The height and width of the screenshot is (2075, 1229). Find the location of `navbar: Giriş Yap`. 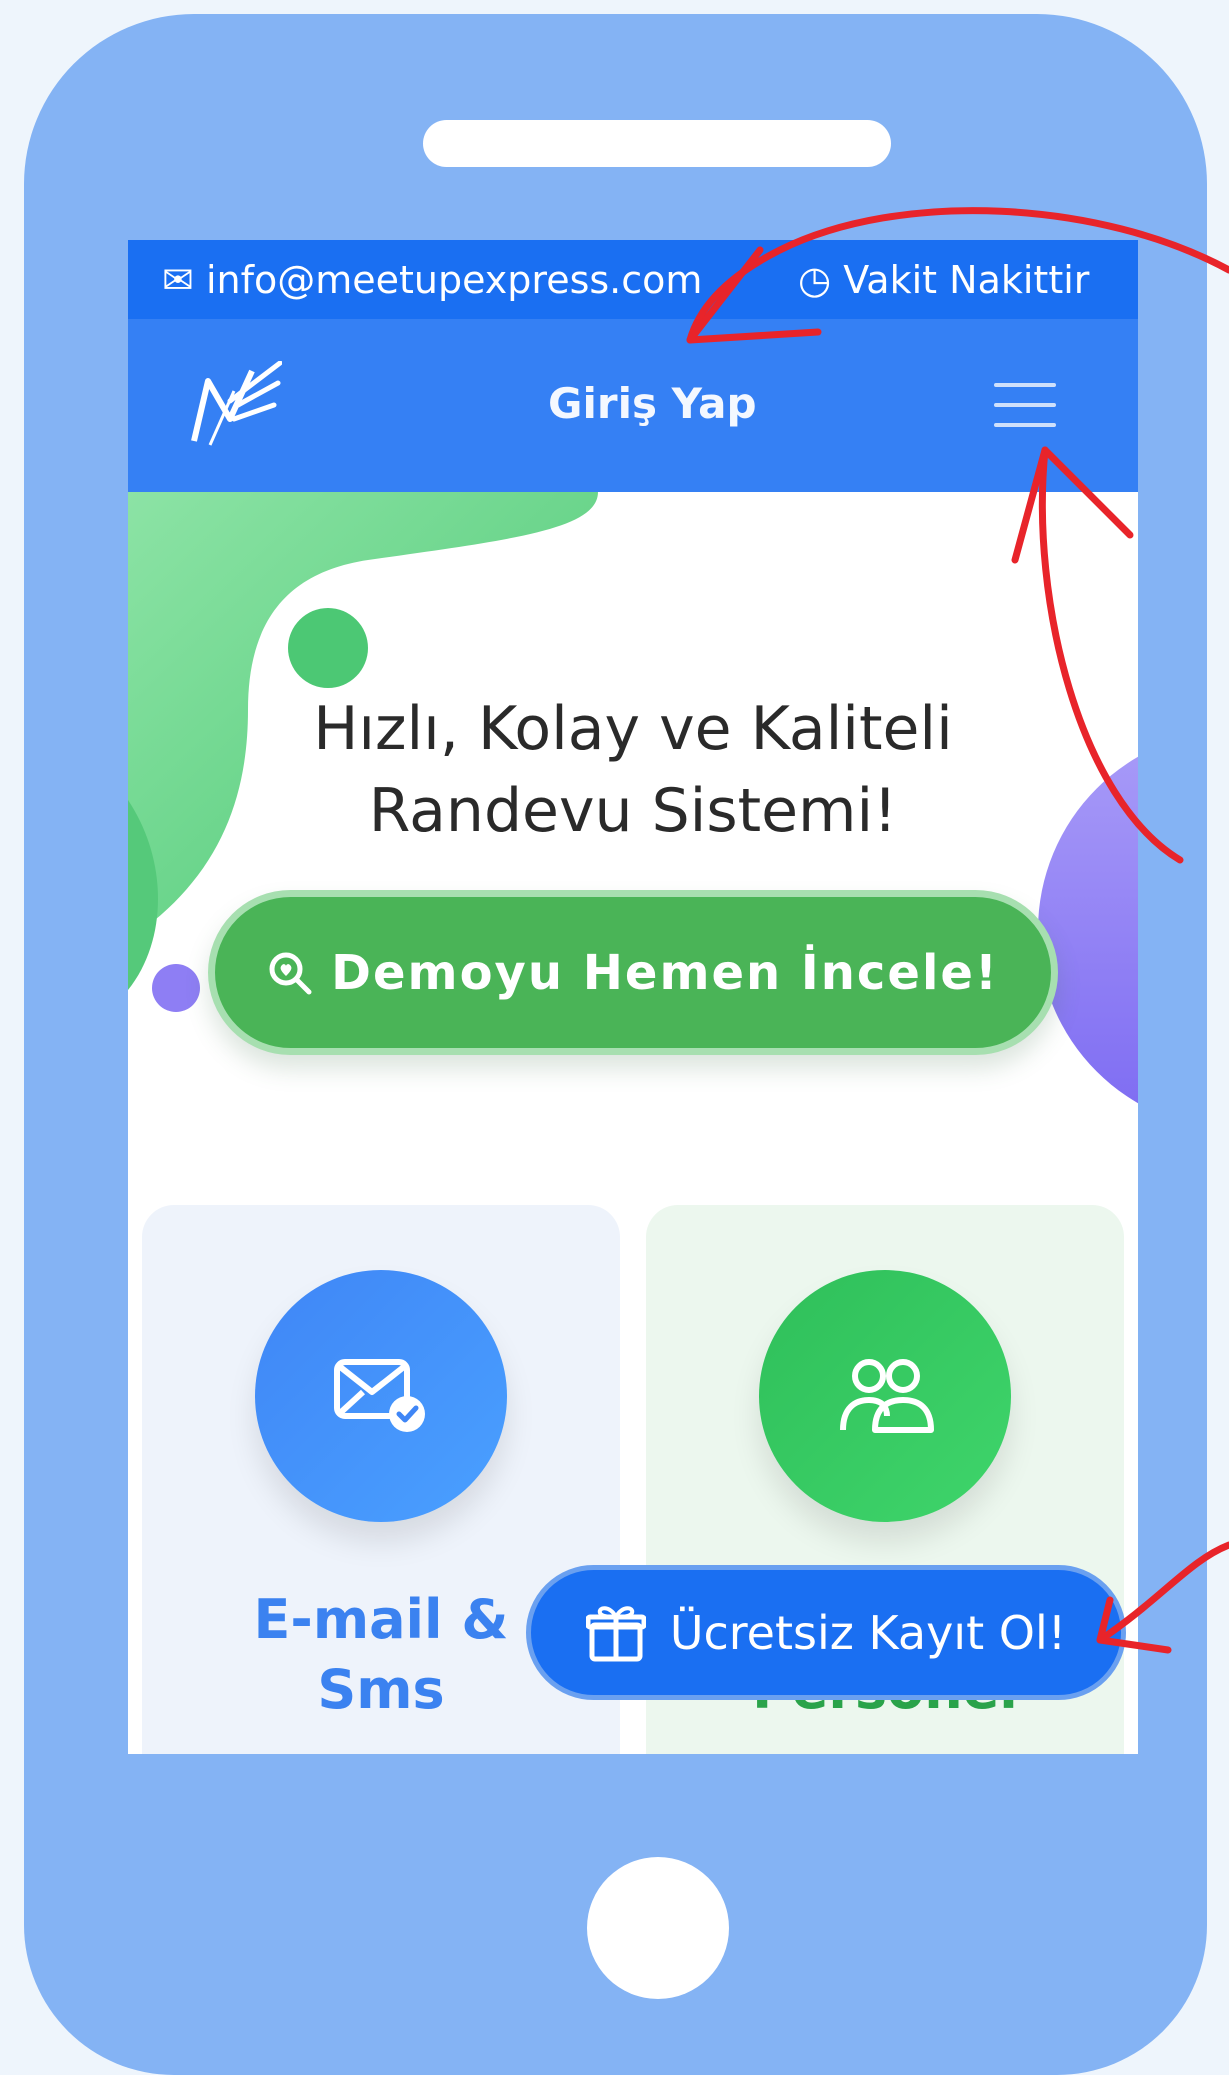

navbar: Giriş Yap is located at coordinates (633, 405).